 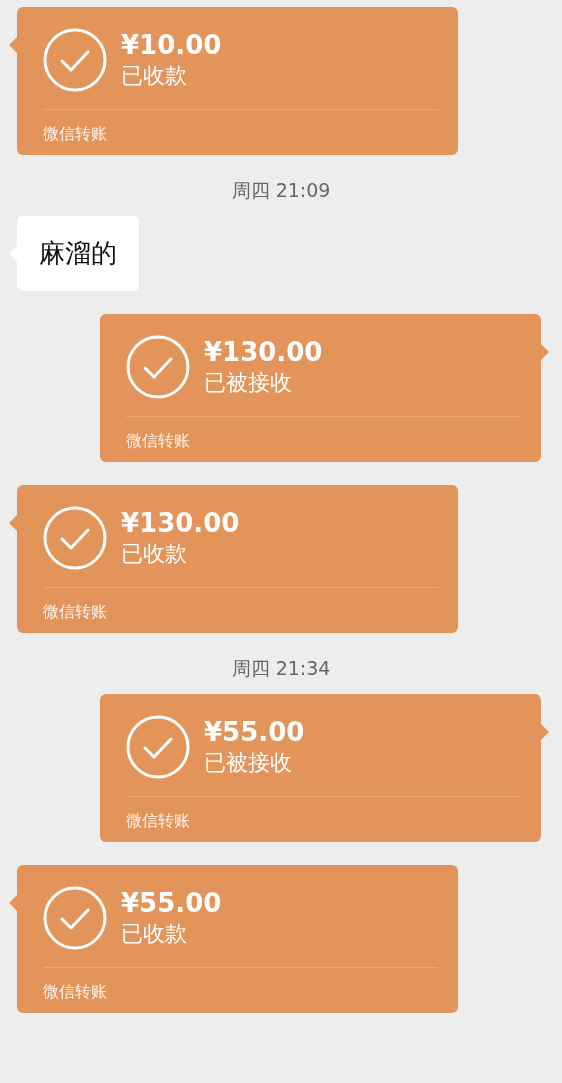 I want to click on transfer-card: ¥55.00 已被接收 微信转账, so click(x=320, y=768).